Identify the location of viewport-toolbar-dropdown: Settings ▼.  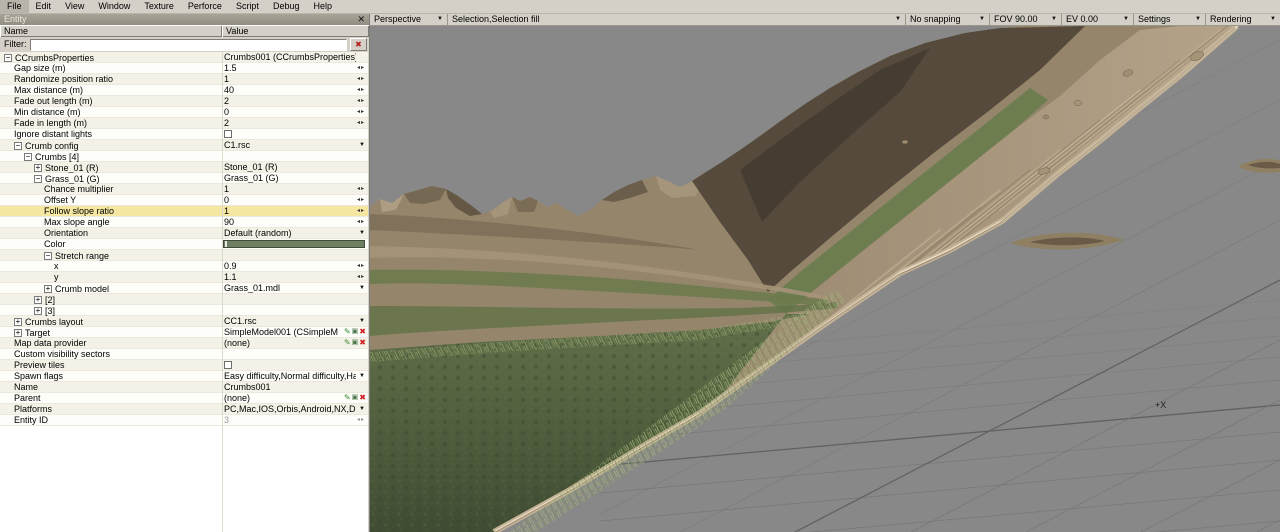
(1170, 19).